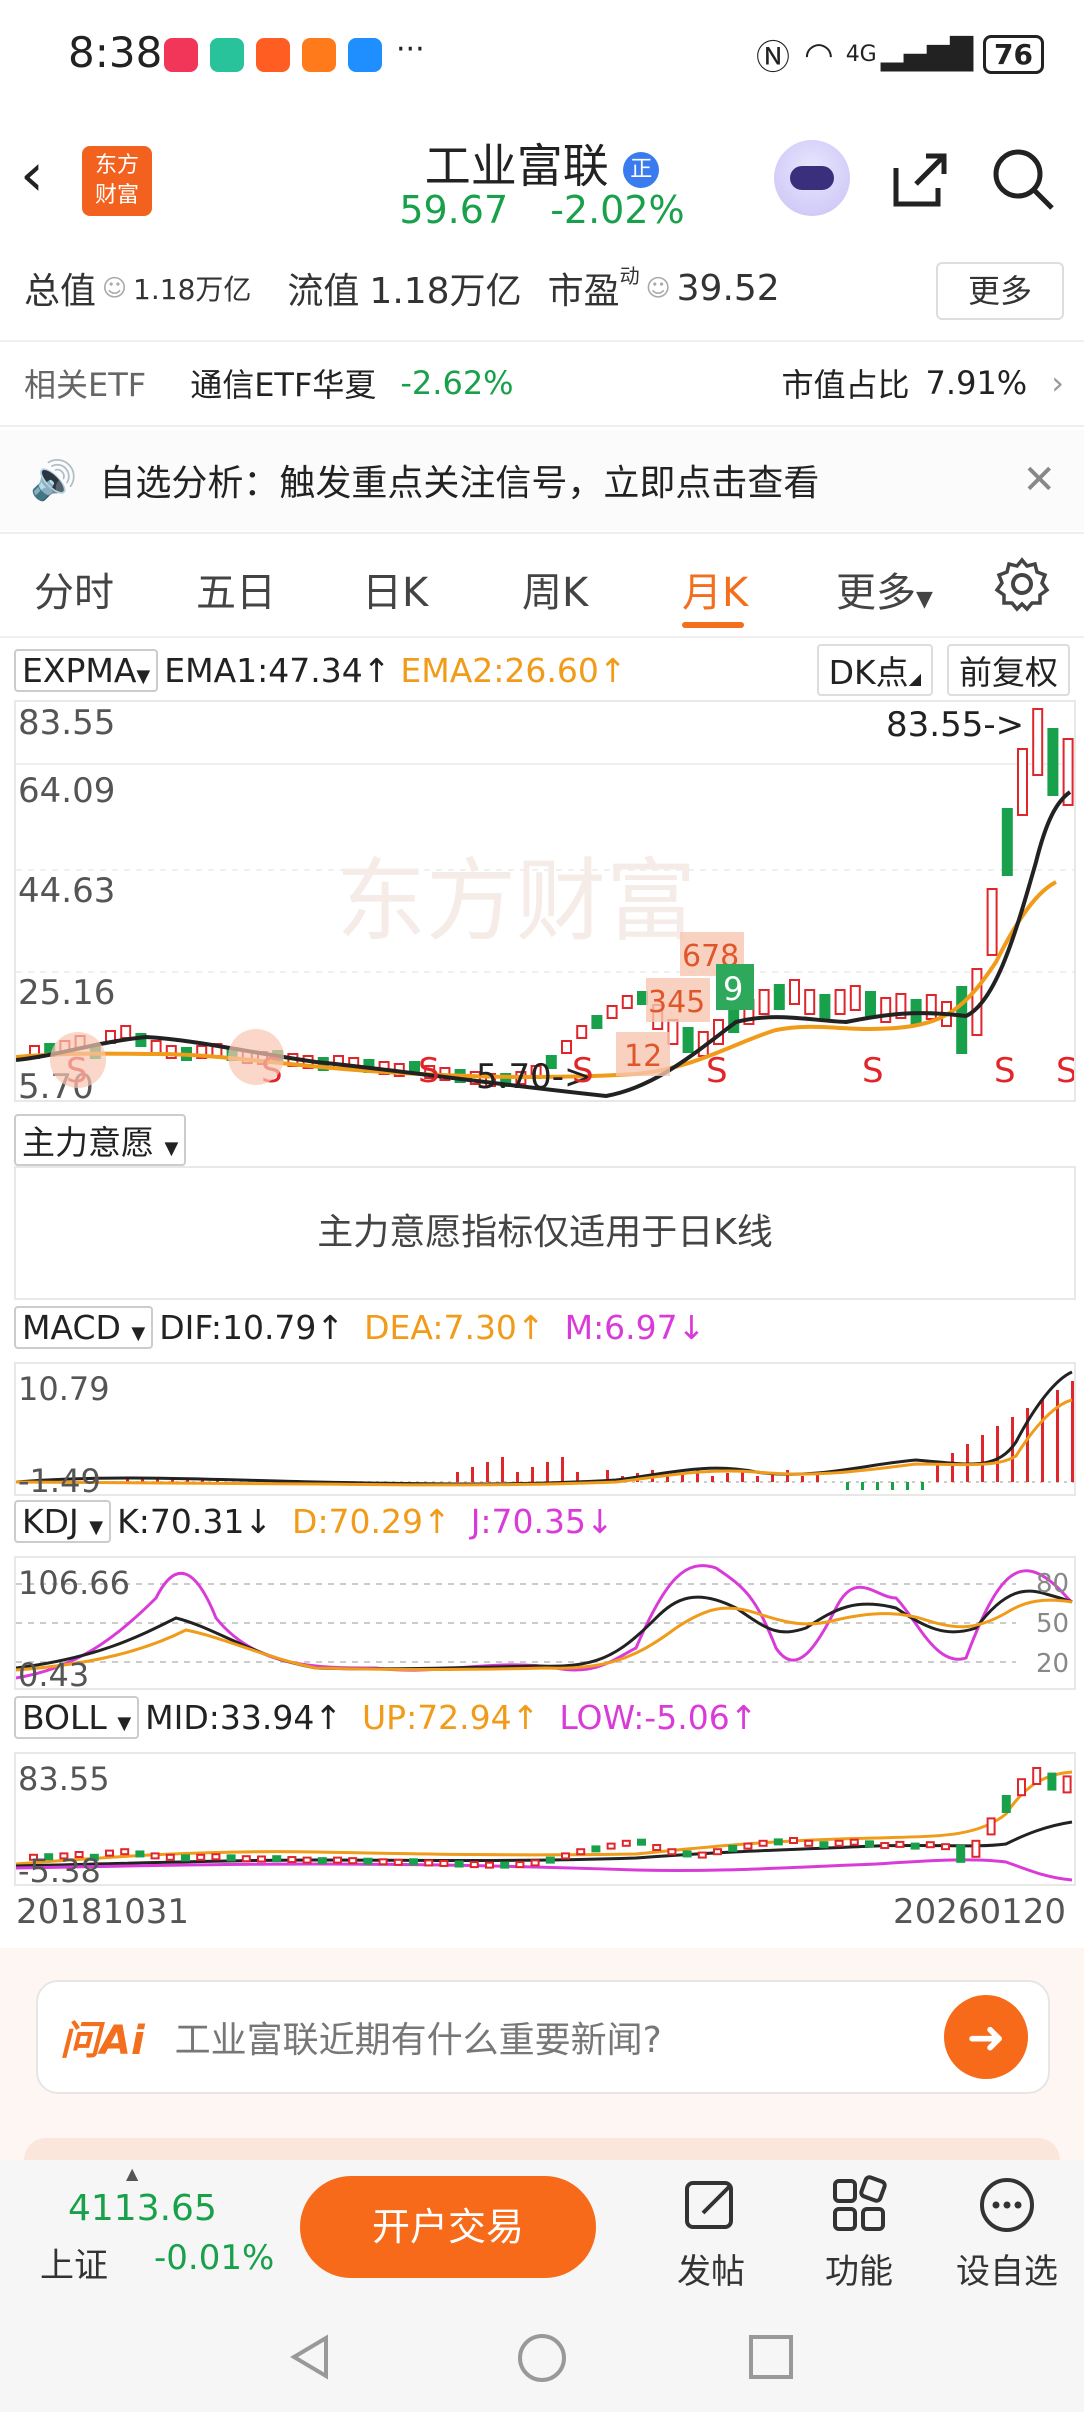  What do you see at coordinates (545, 1625) in the screenshot?
I see `kdj-chart: 106.66 0.43 80 50 20` at bounding box center [545, 1625].